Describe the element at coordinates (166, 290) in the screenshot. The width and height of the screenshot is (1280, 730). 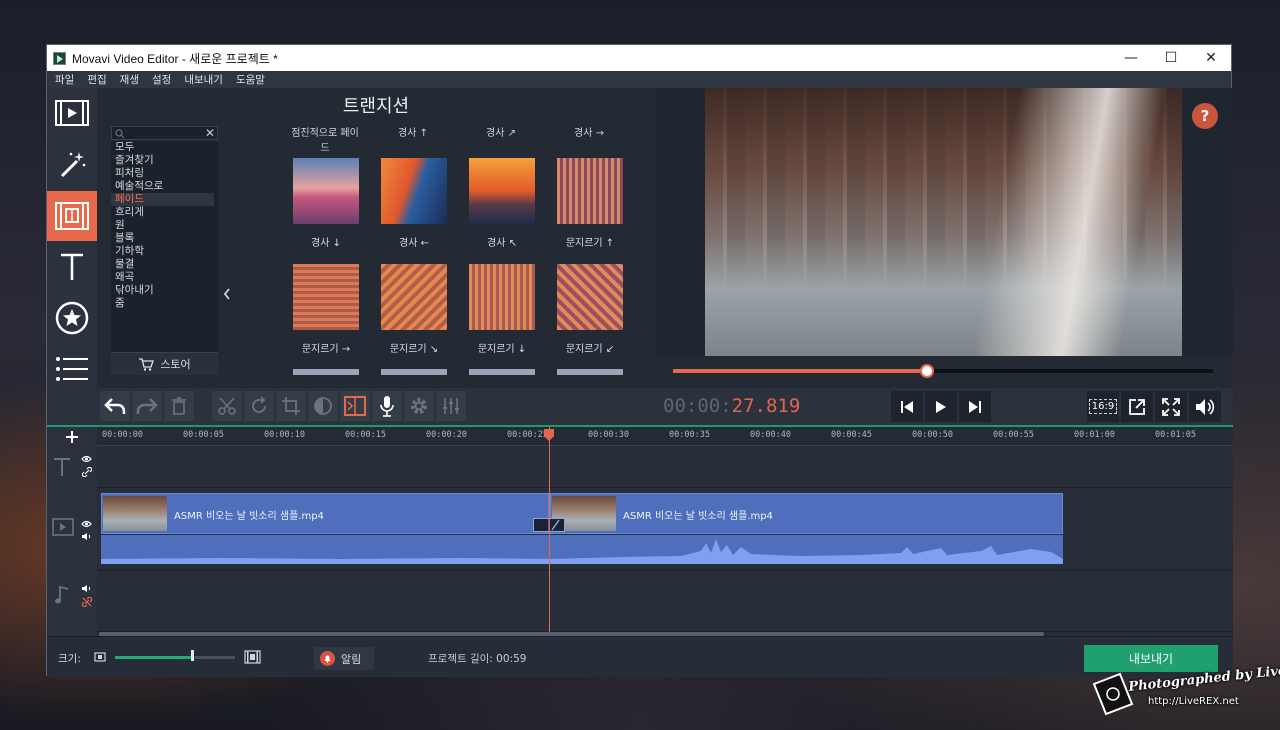
I see `category-item: 닦아내기` at that location.